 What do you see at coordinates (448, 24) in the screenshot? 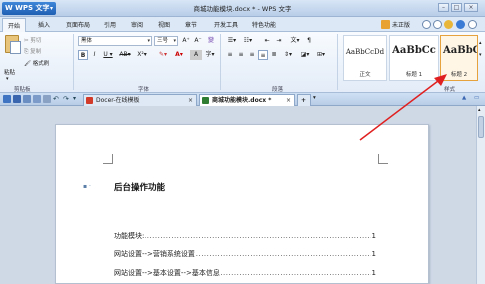
I see `skin-icon` at bounding box center [448, 24].